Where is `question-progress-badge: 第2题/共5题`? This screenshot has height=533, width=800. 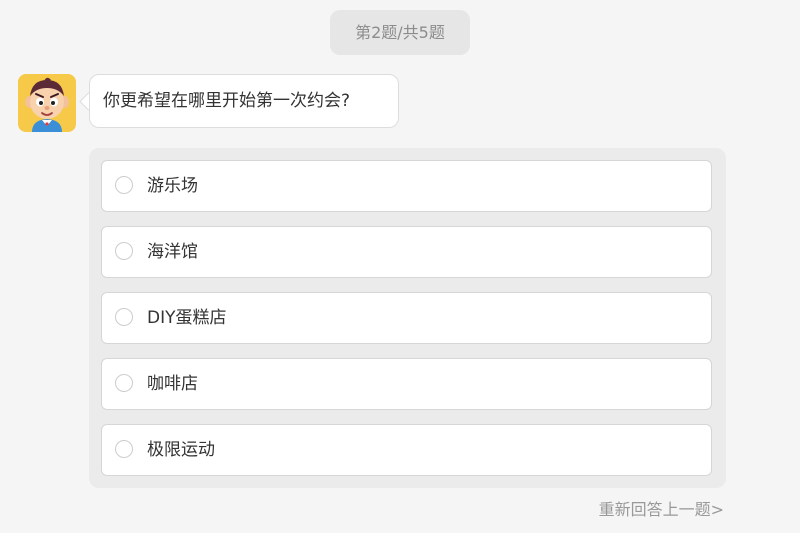
question-progress-badge: 第2题/共5题 is located at coordinates (400, 32).